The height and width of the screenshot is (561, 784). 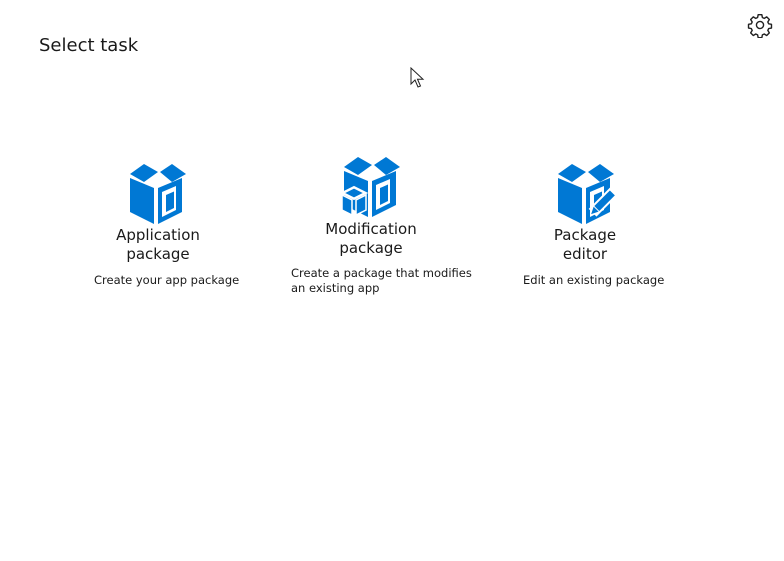 I want to click on settings-button, so click(x=760, y=25).